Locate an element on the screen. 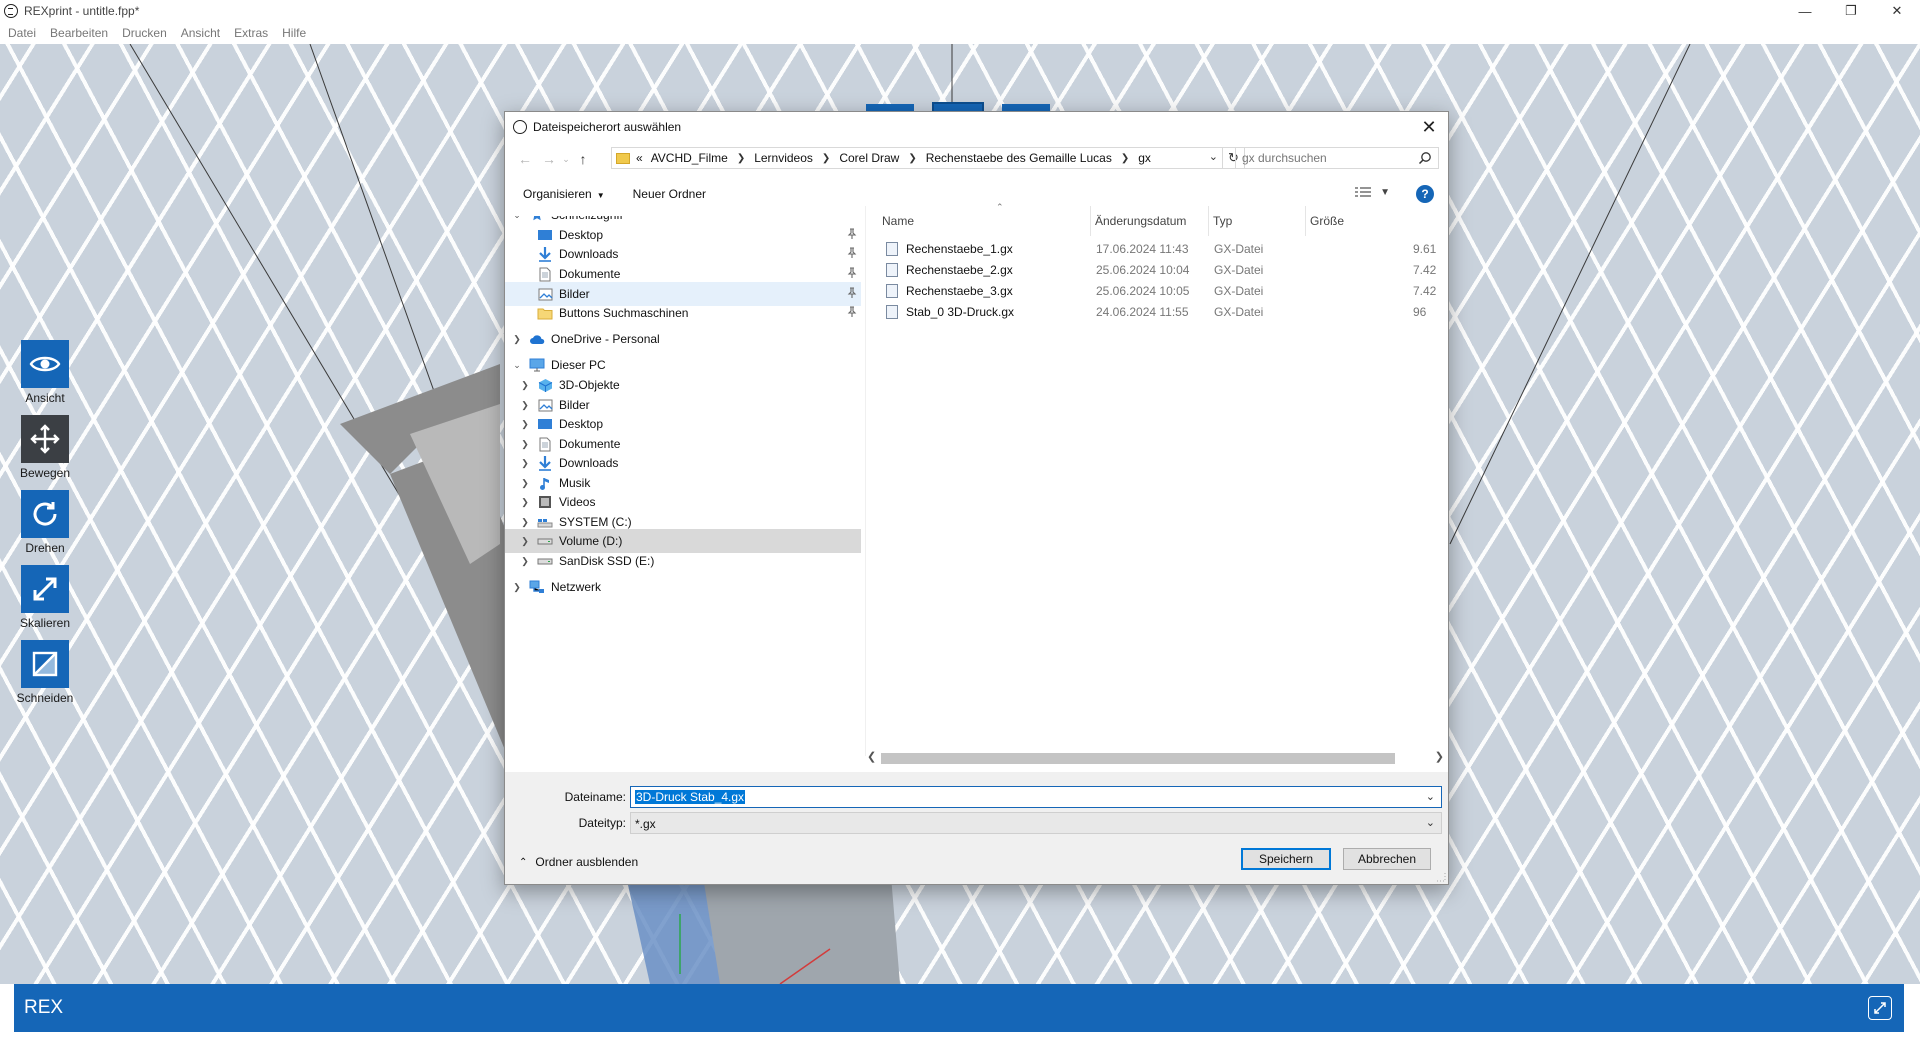  filetype-label: Dateityp: is located at coordinates (602, 823).